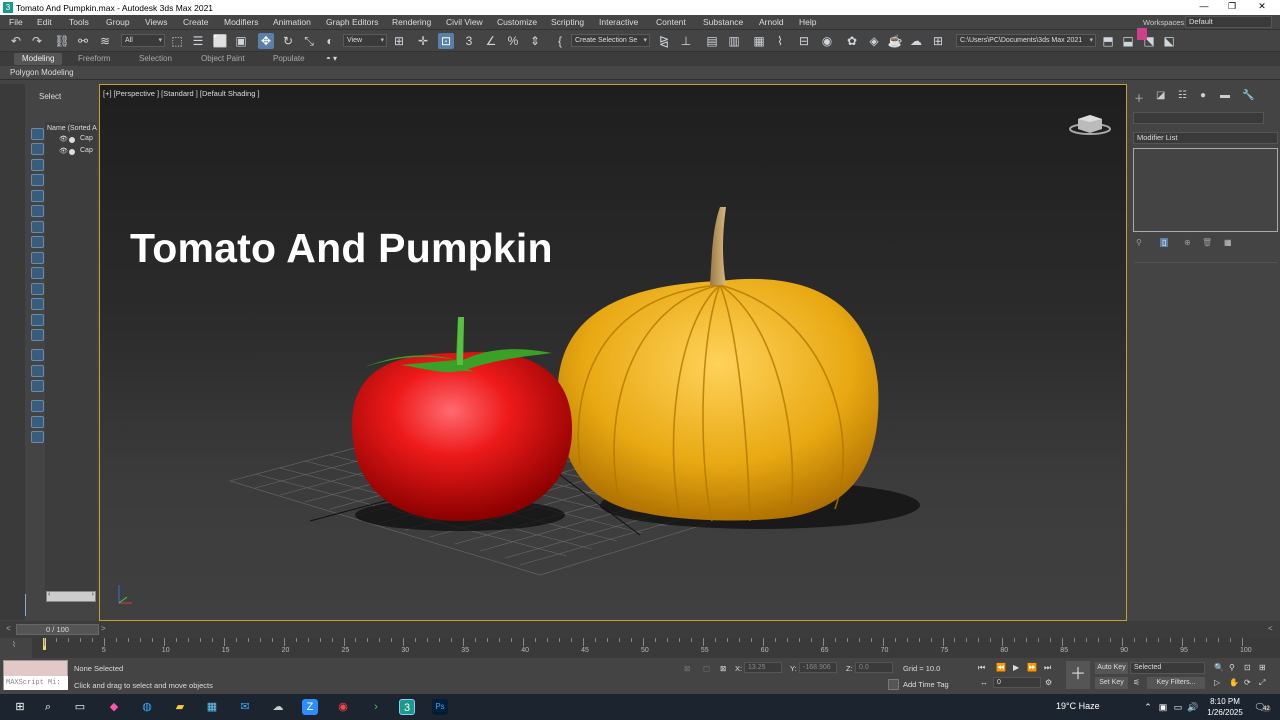  Describe the element at coordinates (567, 22) in the screenshot. I see `menu-scripting: Scripting` at that location.